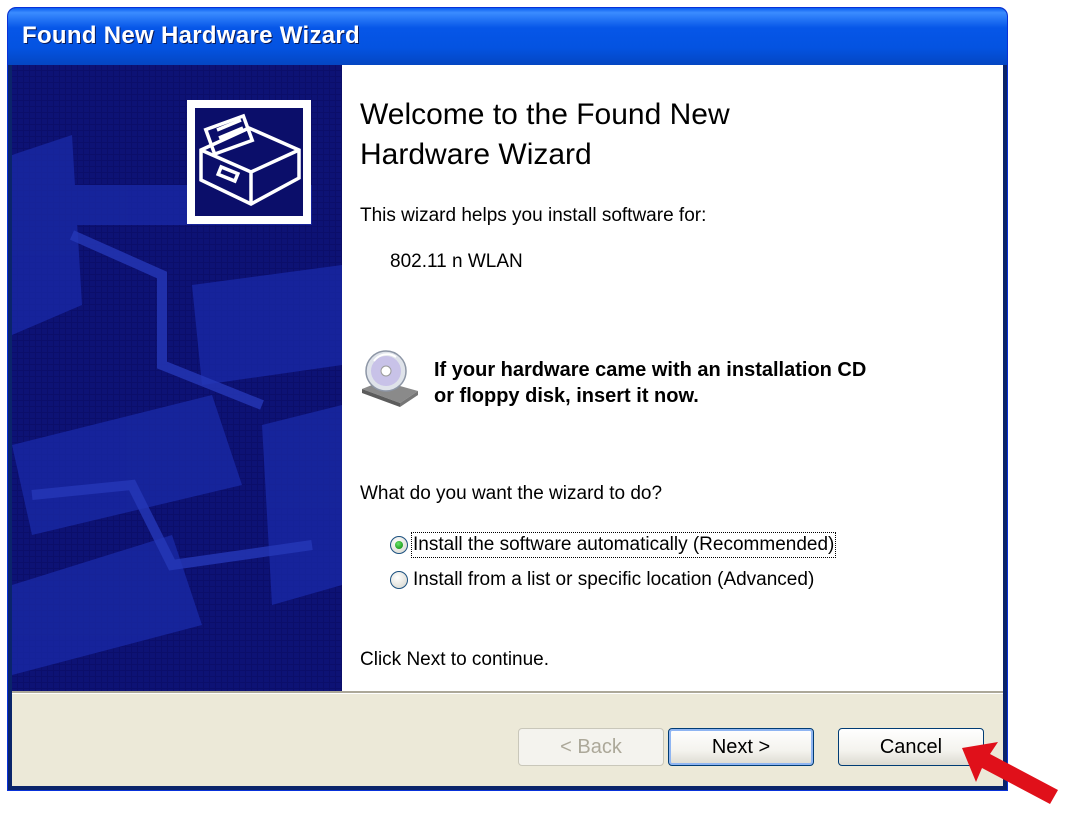  Describe the element at coordinates (399, 580) in the screenshot. I see `radio-install-from-list` at that location.